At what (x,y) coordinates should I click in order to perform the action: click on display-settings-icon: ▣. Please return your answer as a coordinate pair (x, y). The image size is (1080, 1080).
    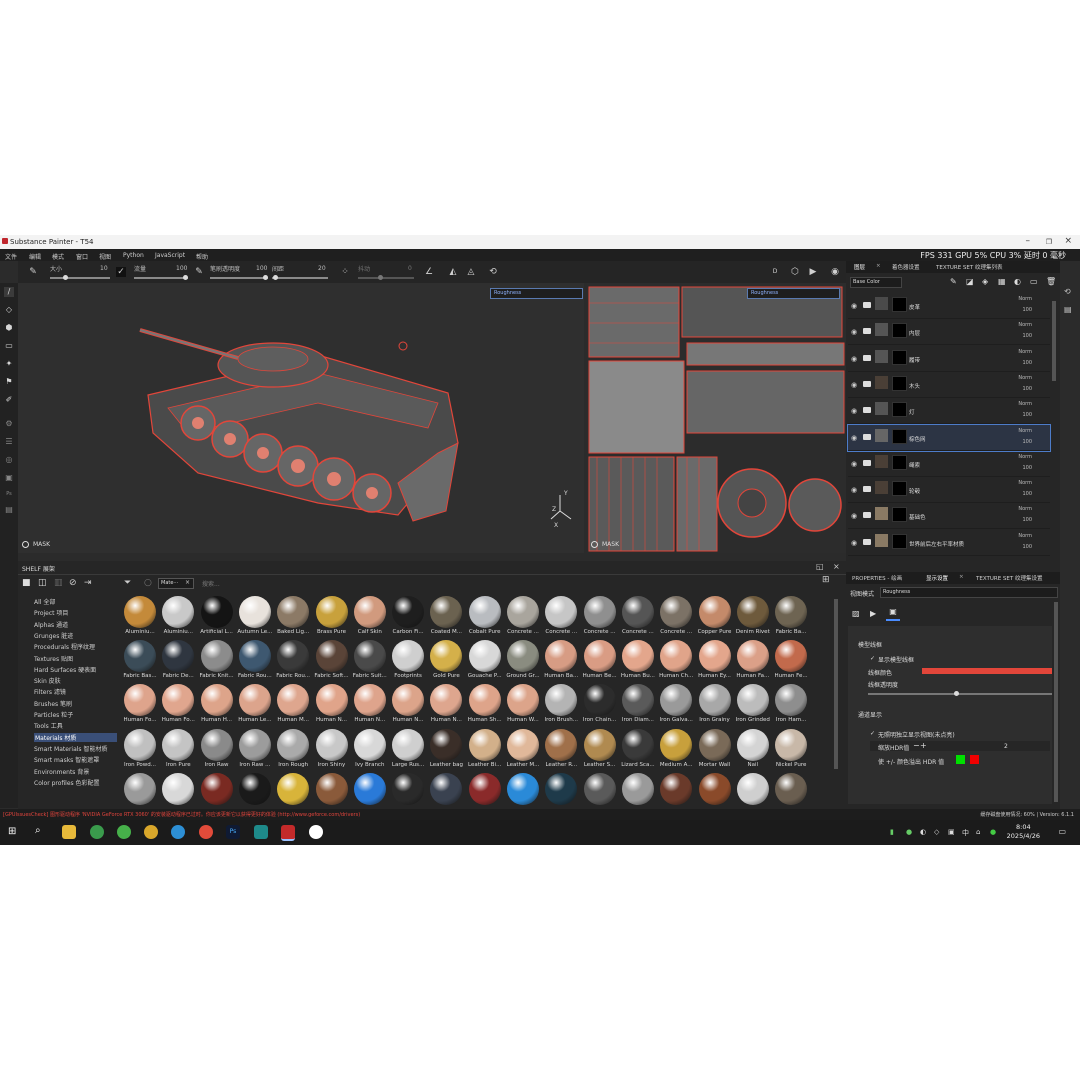
    Looking at the image, I should click on (9, 478).